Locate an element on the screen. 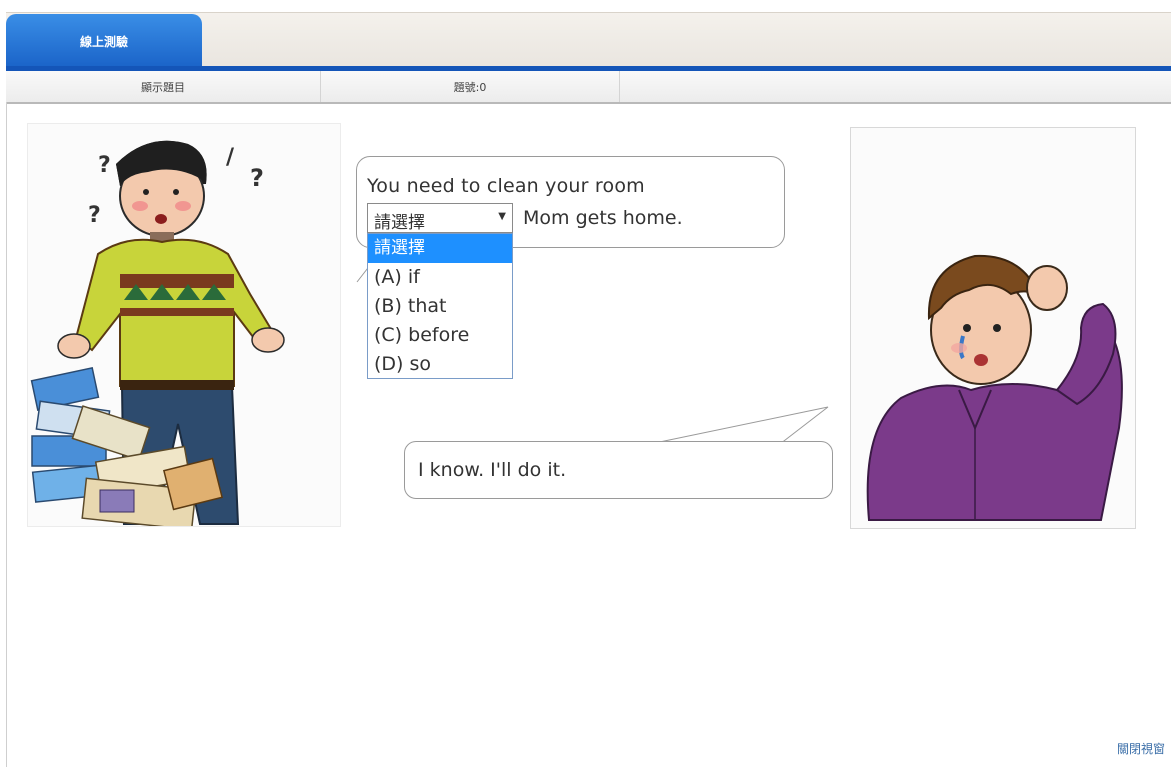  boy-drawing: ? ? / ? is located at coordinates (157, 333).